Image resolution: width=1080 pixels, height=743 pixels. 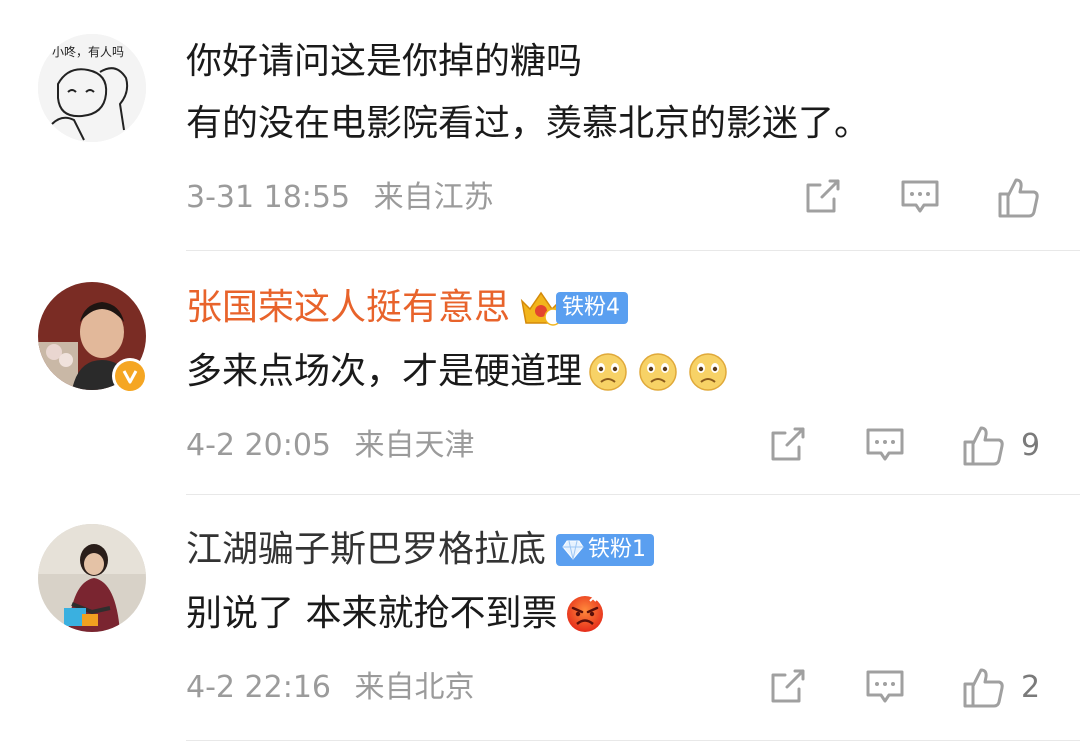 I want to click on avatar, so click(x=92, y=578).